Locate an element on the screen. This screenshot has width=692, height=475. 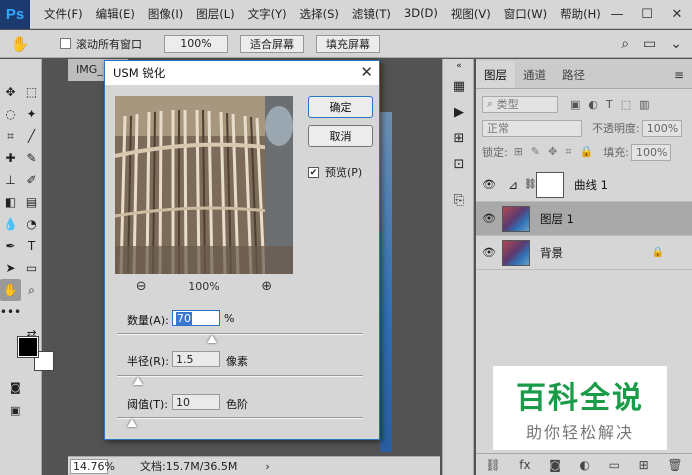
eraser-tool-icon: ◧ is located at coordinates (10, 202).